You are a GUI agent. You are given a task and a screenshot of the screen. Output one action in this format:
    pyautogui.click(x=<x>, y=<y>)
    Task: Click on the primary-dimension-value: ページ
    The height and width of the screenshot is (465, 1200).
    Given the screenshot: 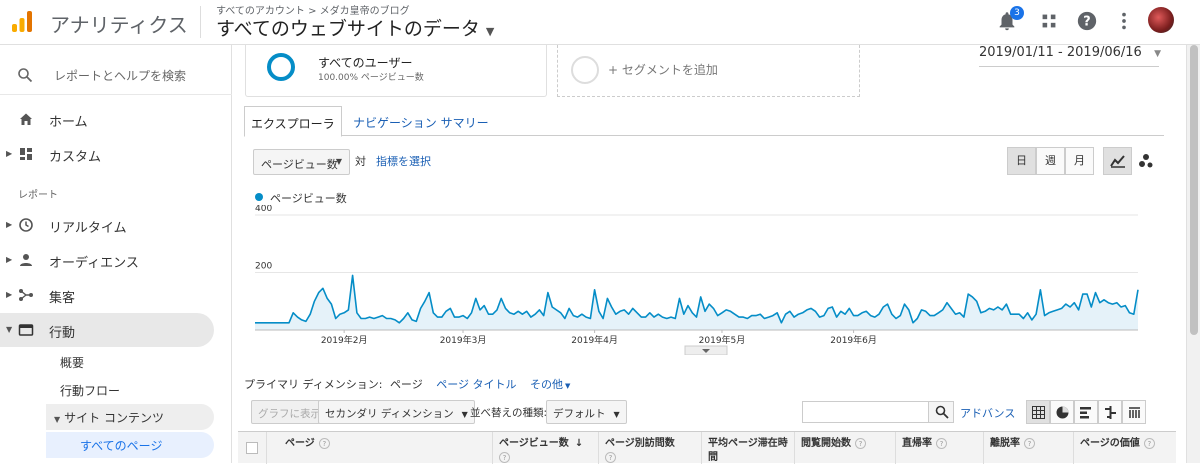 What is the action you would take?
    pyautogui.click(x=406, y=384)
    